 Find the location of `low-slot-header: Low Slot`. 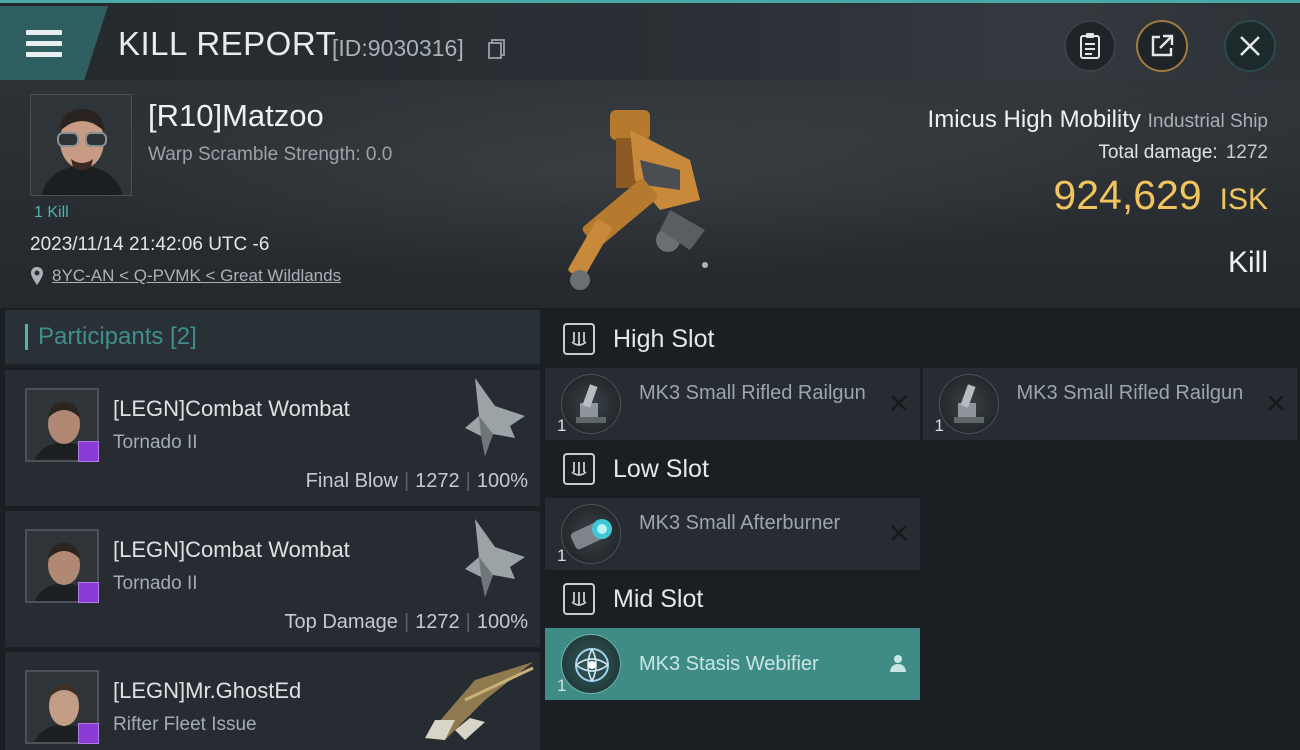

low-slot-header: Low Slot is located at coordinates (922, 469).